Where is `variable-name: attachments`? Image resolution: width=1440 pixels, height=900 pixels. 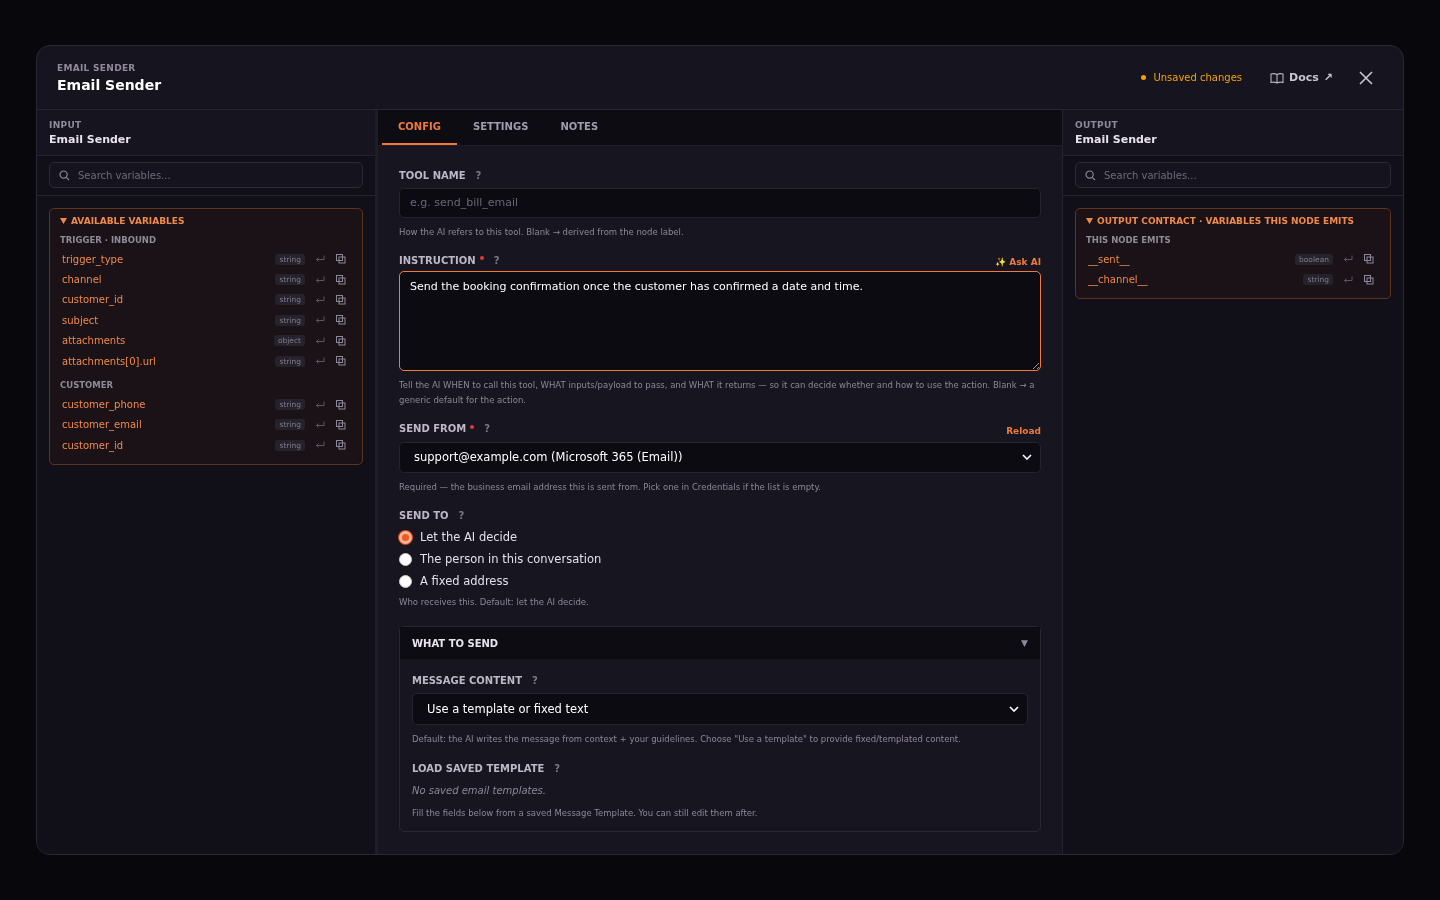
variable-name: attachments is located at coordinates (168, 341).